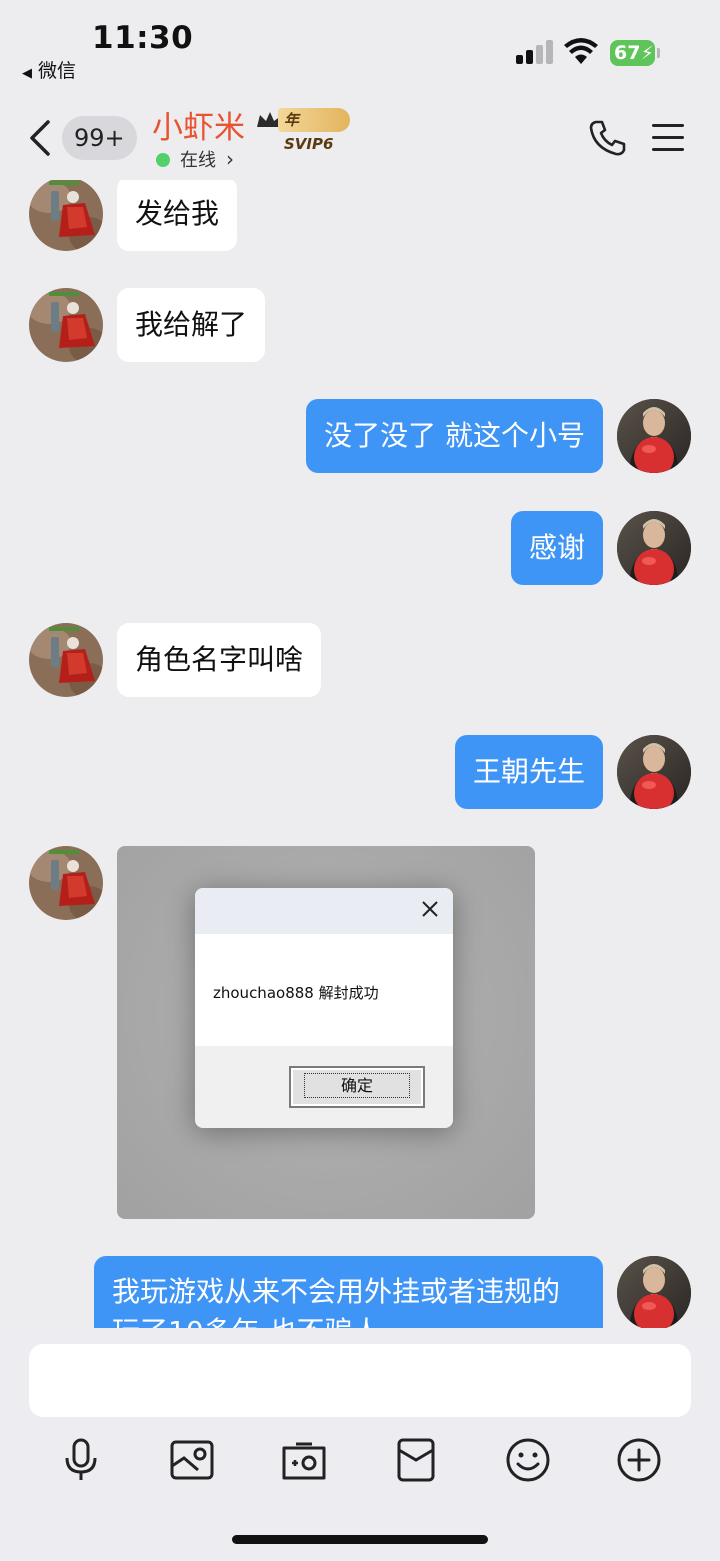  I want to click on online-dot-icon, so click(163, 160).